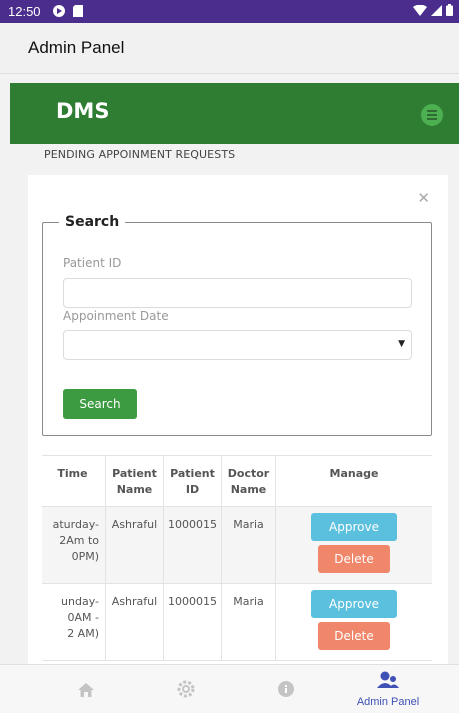  What do you see at coordinates (234, 113) in the screenshot?
I see `top-navbar: DMS` at bounding box center [234, 113].